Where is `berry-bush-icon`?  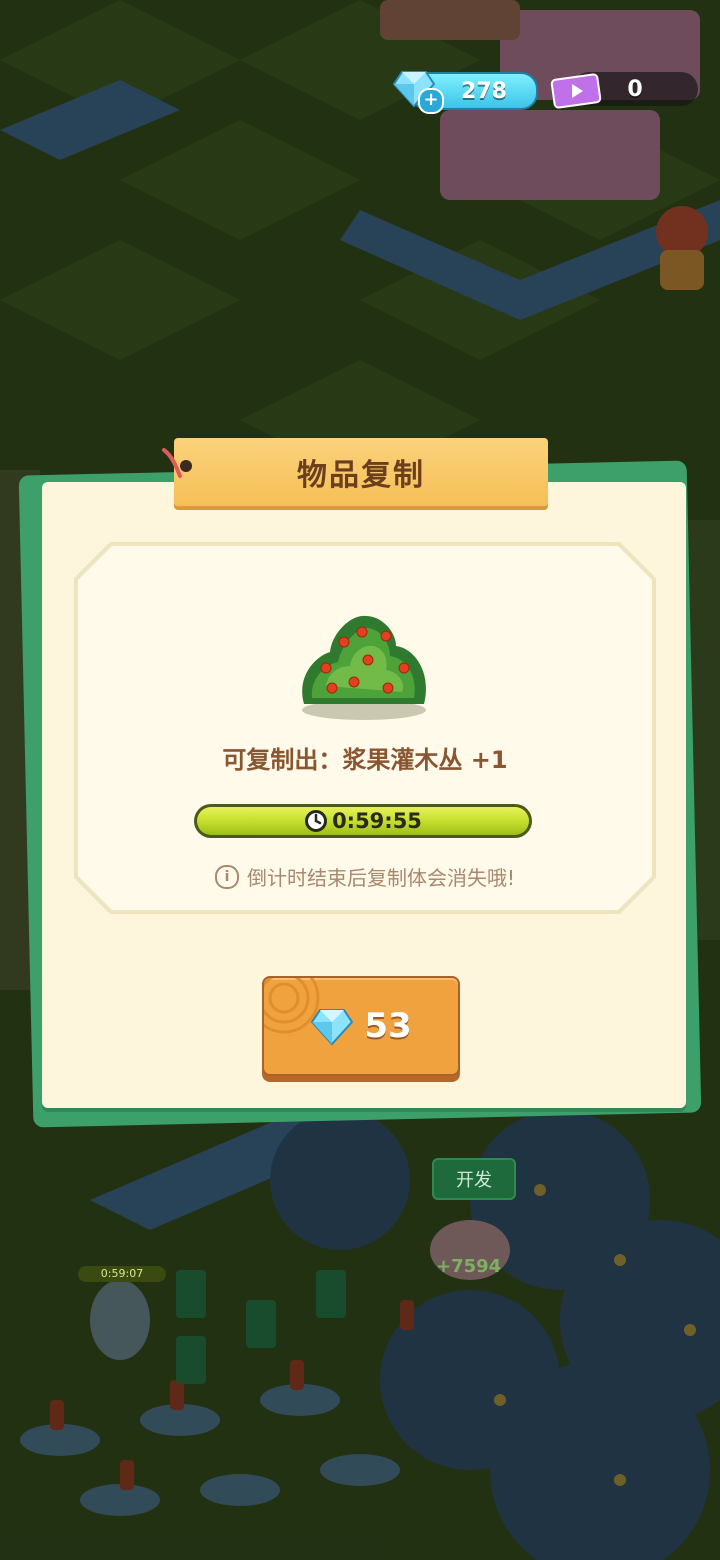 berry-bush-icon is located at coordinates (364, 667).